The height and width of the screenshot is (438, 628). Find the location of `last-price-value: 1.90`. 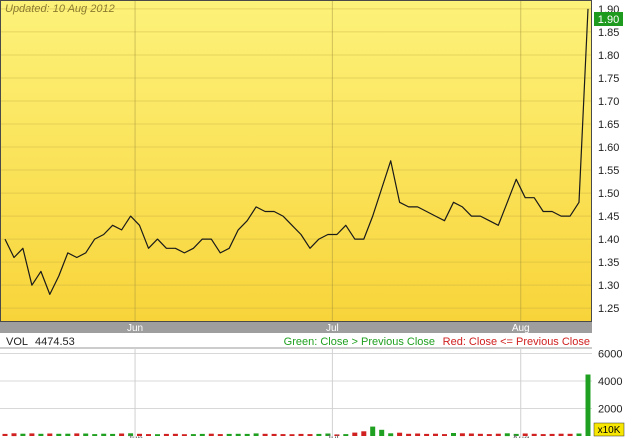

last-price-value: 1.90 is located at coordinates (608, 20).